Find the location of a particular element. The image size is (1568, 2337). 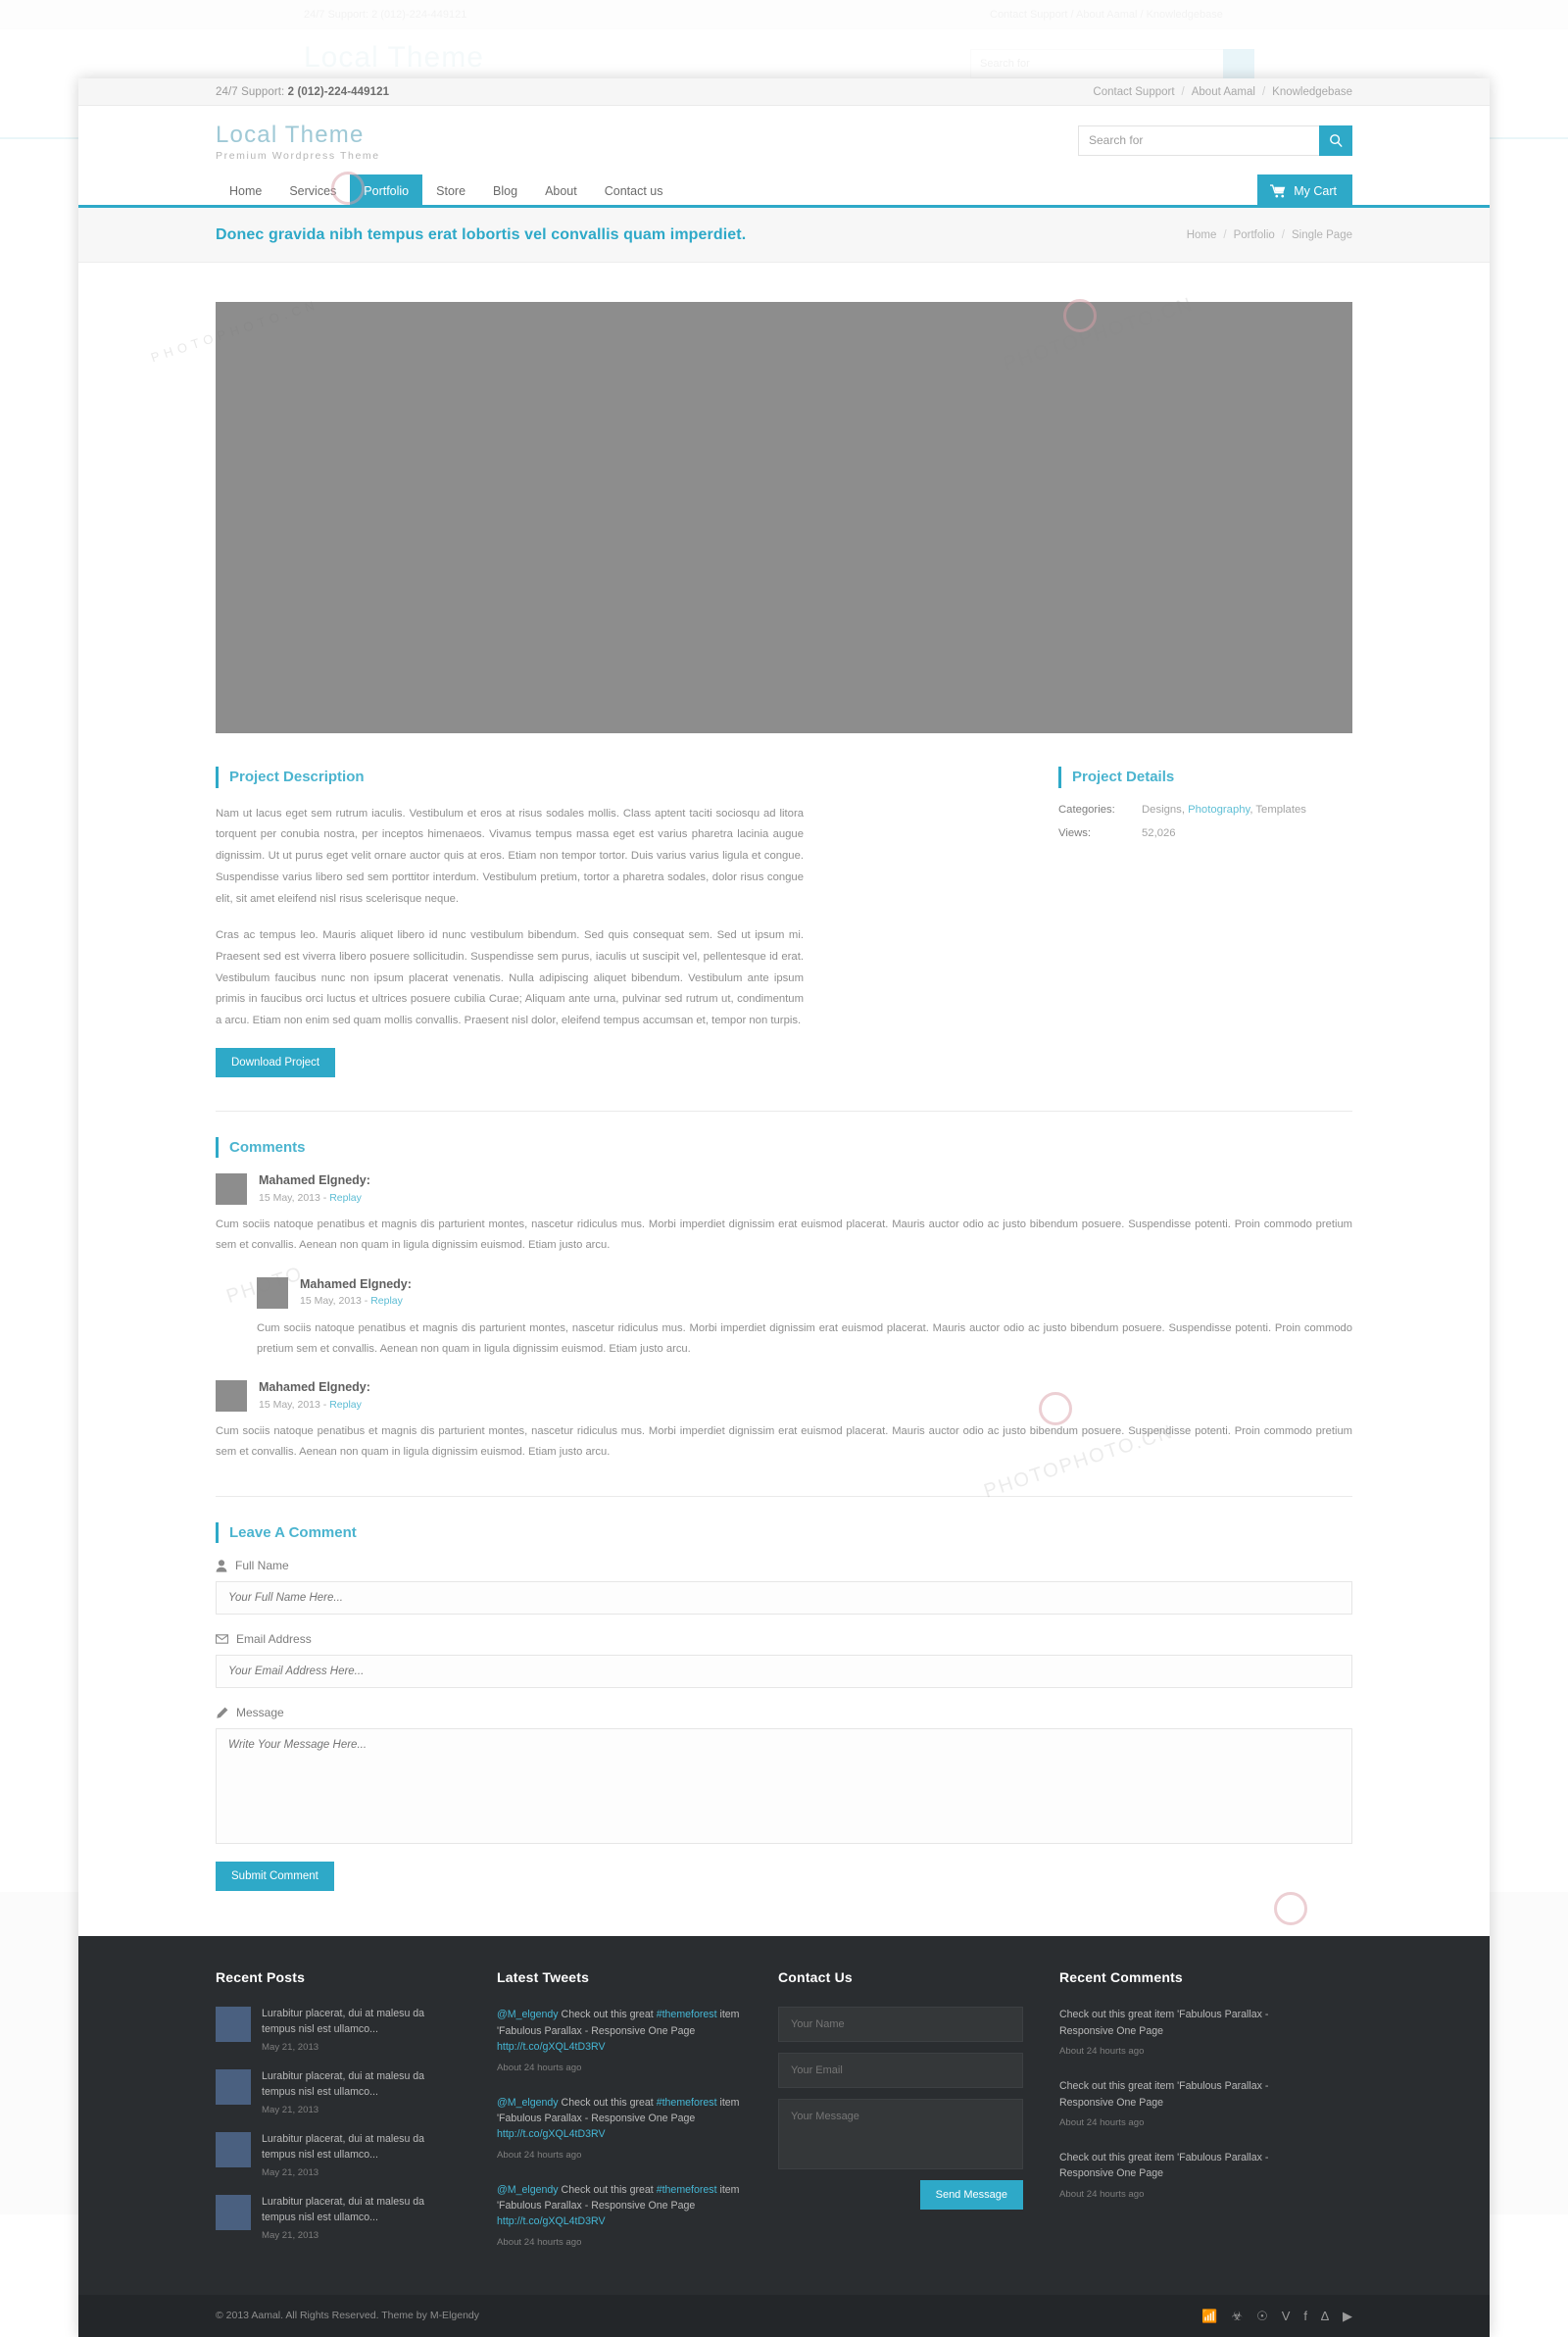

email-address-input is located at coordinates (784, 1672).